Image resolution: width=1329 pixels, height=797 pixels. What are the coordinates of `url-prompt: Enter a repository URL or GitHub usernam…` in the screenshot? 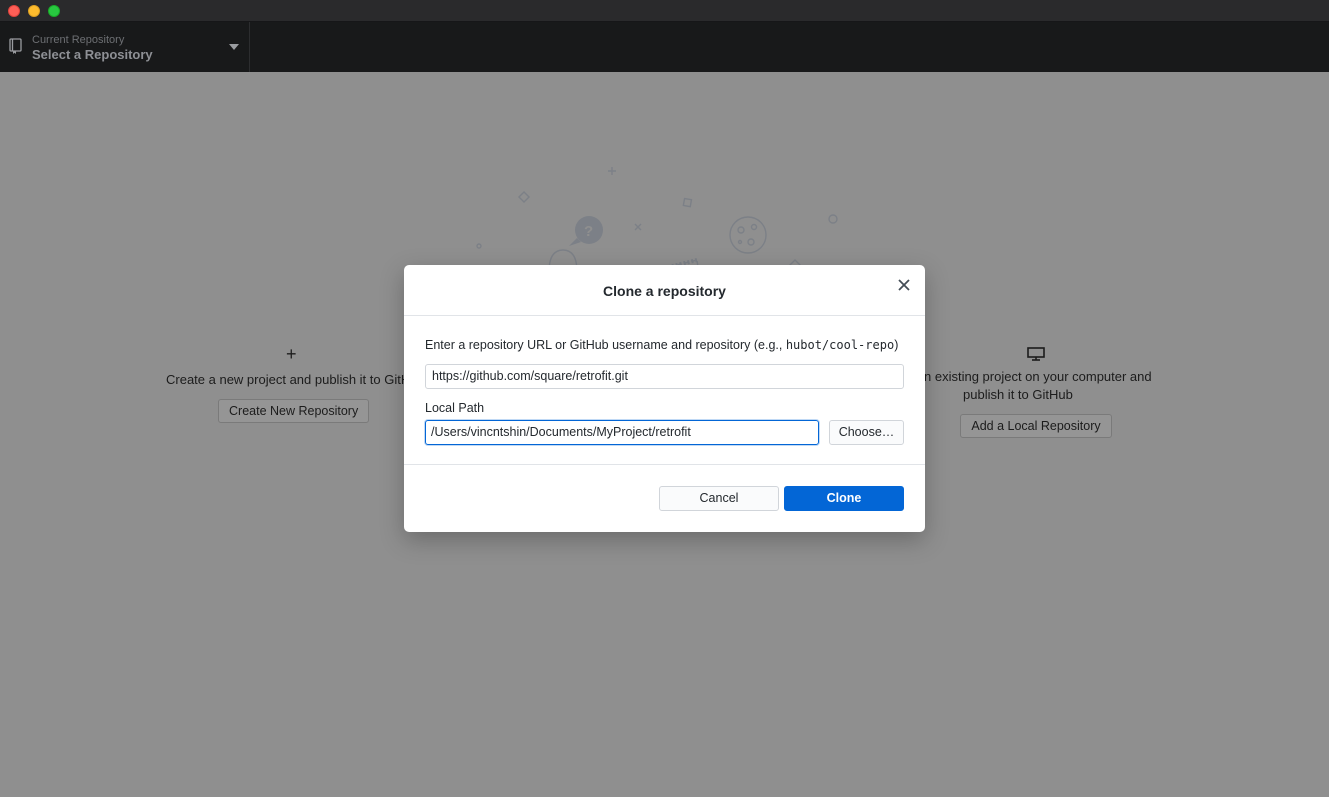 It's located at (661, 345).